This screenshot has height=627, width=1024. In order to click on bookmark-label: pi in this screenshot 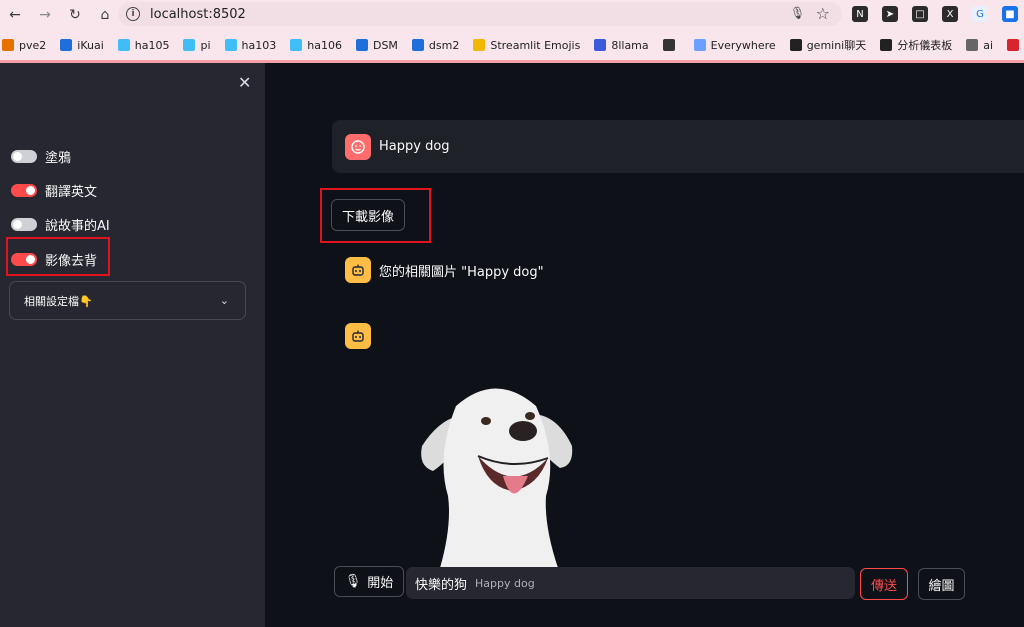, I will do `click(205, 45)`.